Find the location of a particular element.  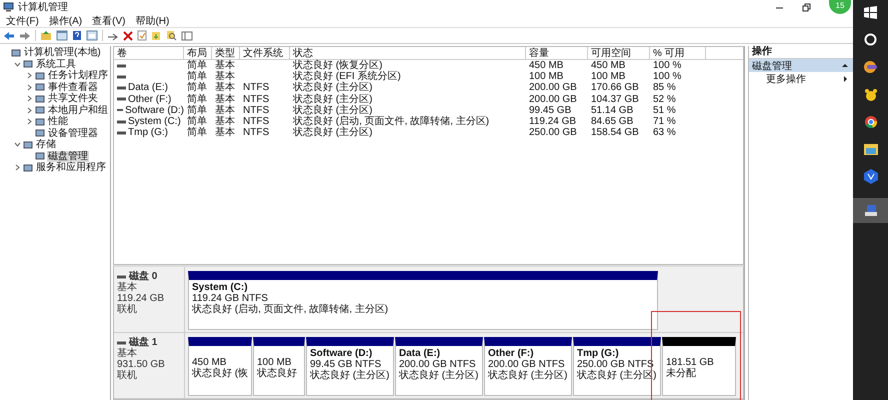

connect-icon is located at coordinates (113, 35).